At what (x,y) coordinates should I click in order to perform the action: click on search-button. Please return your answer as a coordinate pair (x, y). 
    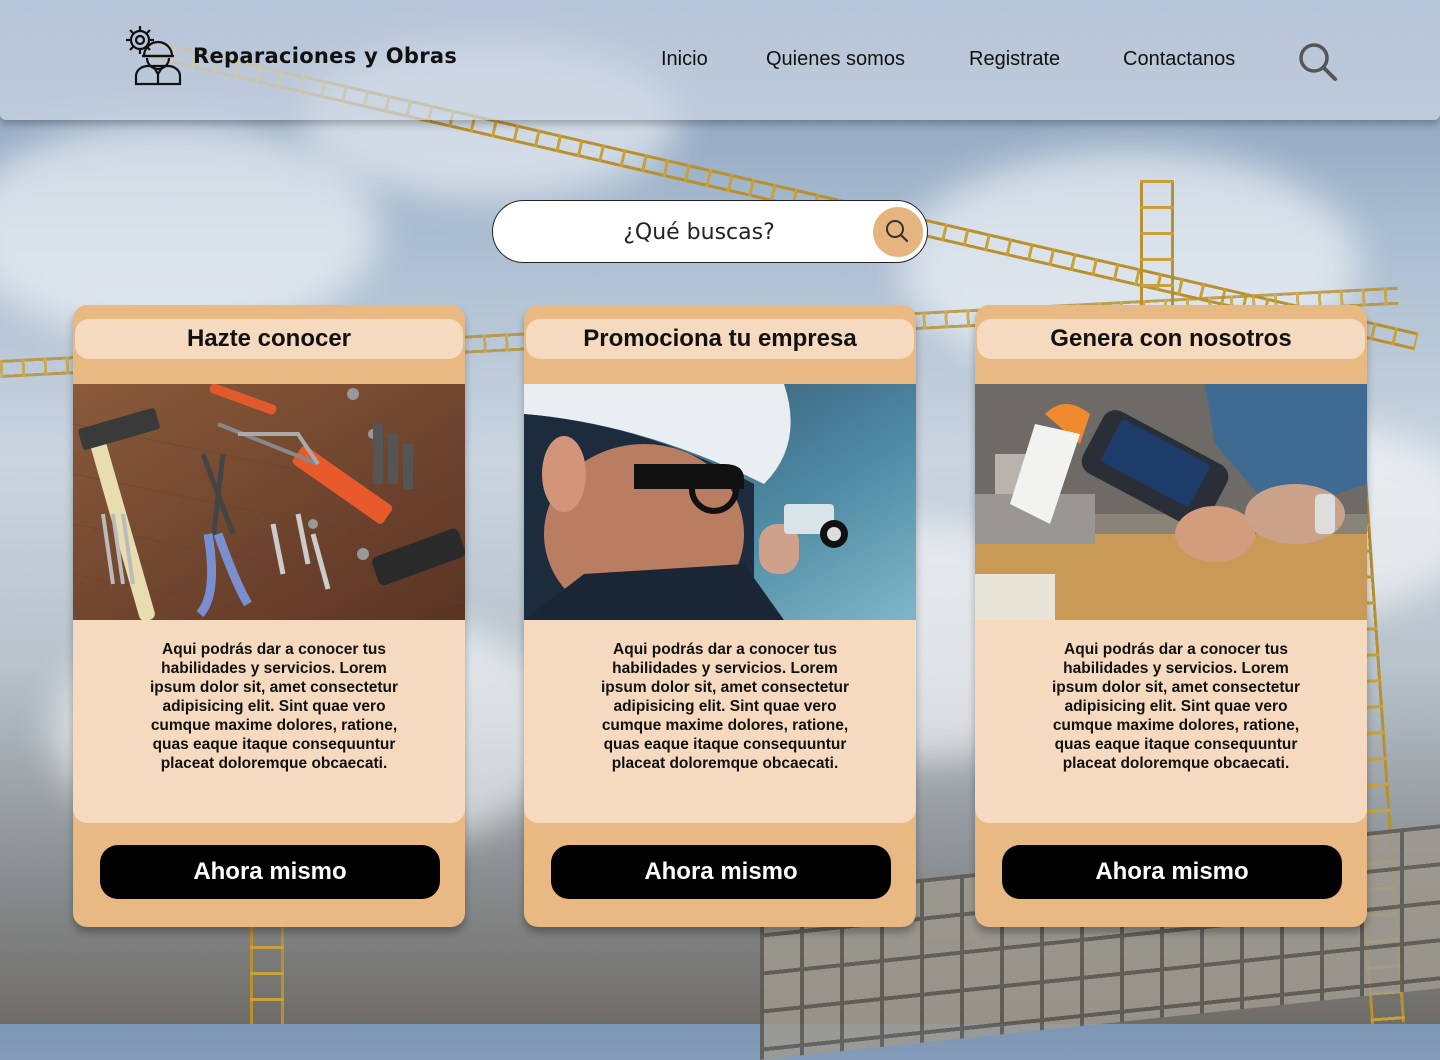
    Looking at the image, I should click on (898, 232).